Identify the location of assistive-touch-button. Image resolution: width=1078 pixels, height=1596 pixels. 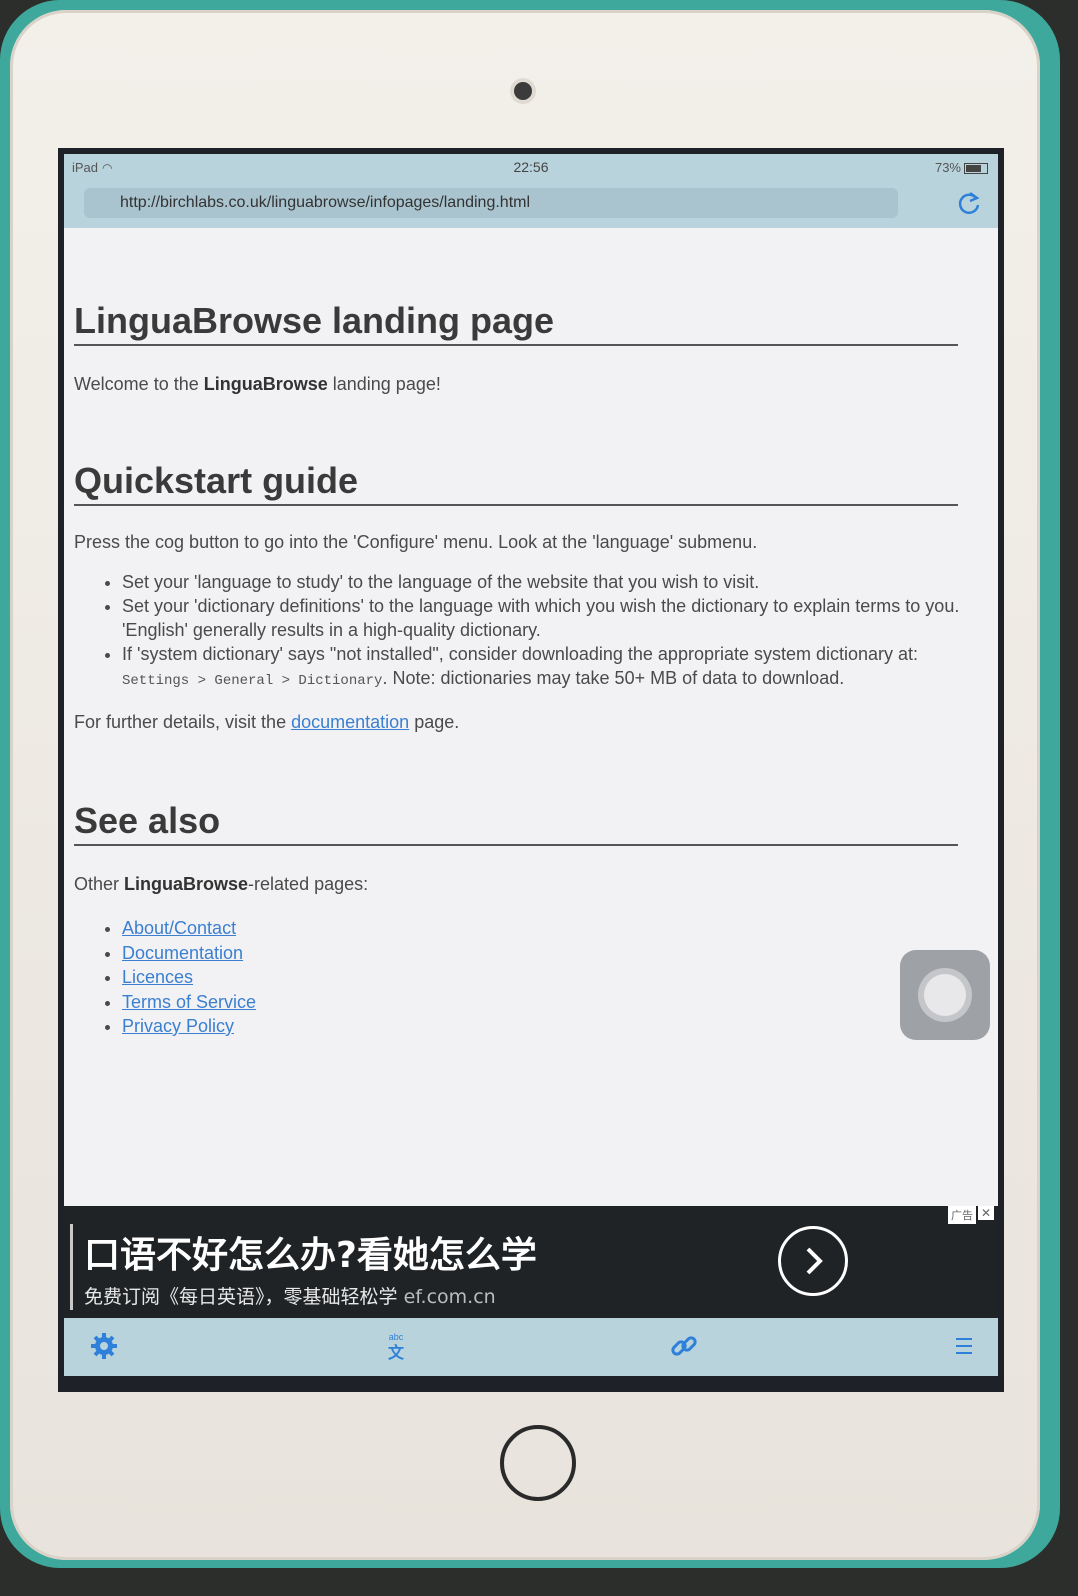
(945, 995).